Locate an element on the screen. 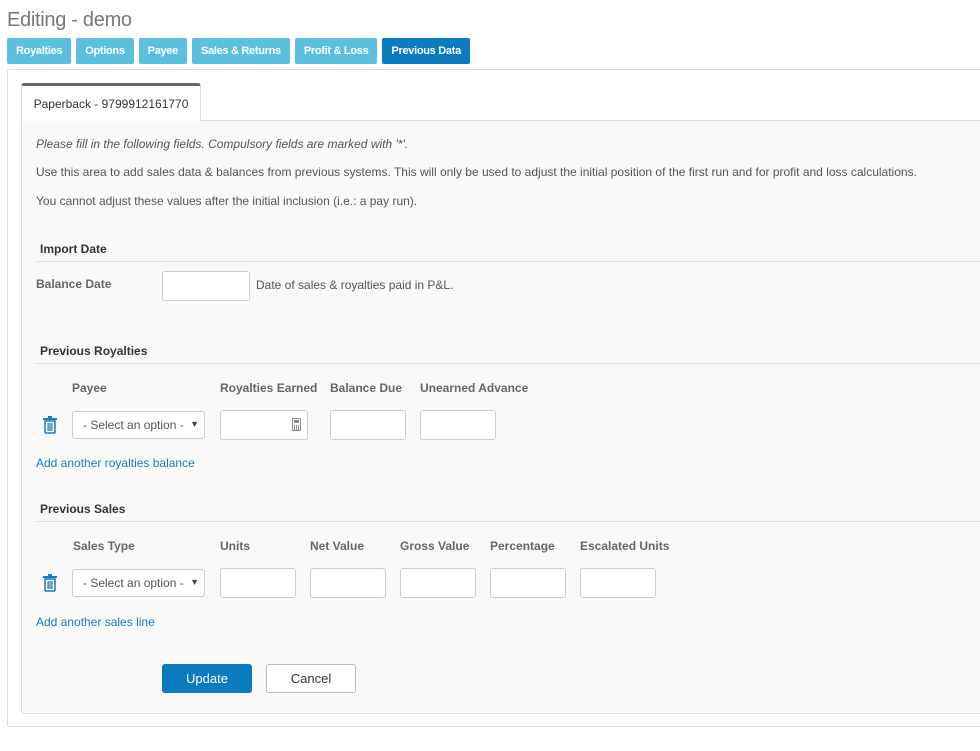 Image resolution: width=980 pixels, height=751 pixels. update-button: Update is located at coordinates (207, 678).